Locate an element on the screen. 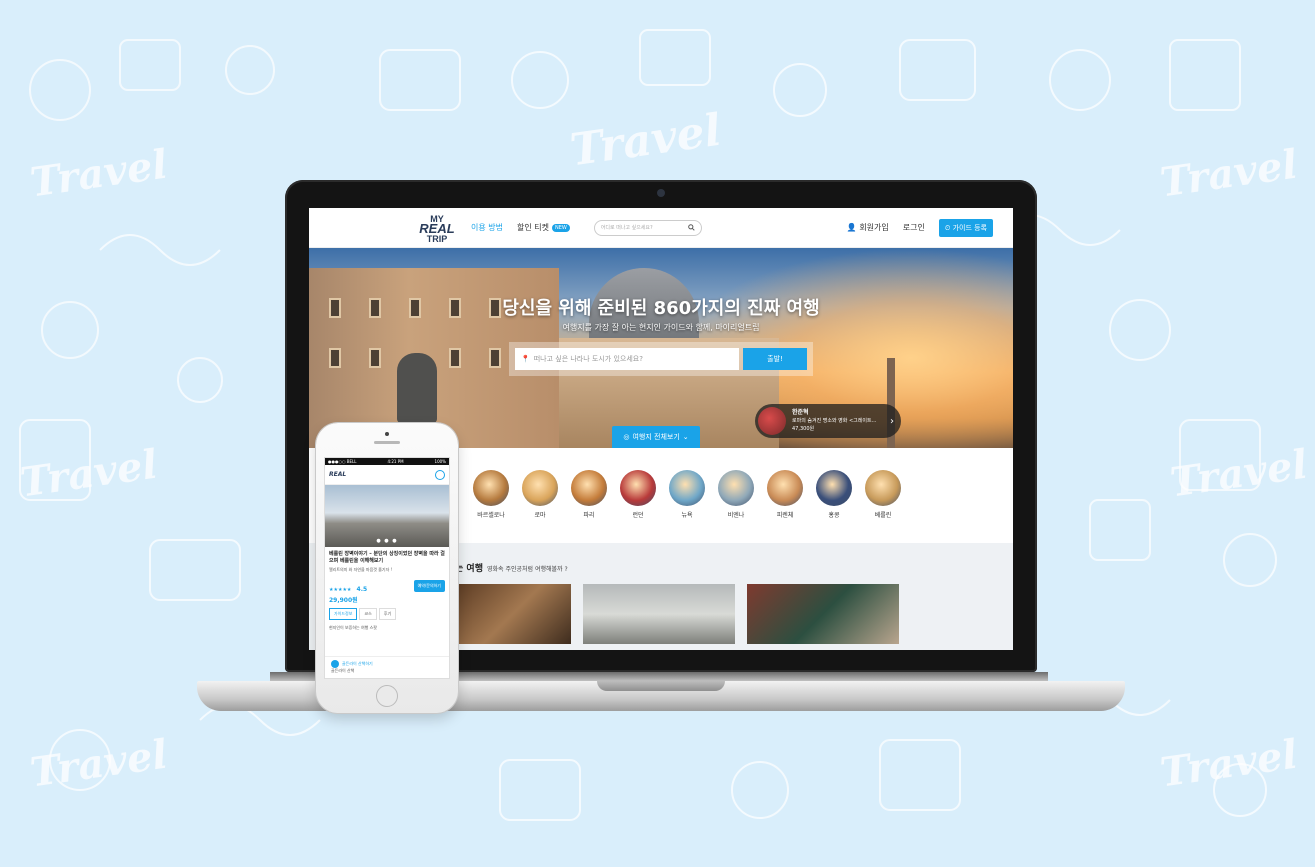 The image size is (1315, 867). city-item: 피렌체 is located at coordinates (785, 506).